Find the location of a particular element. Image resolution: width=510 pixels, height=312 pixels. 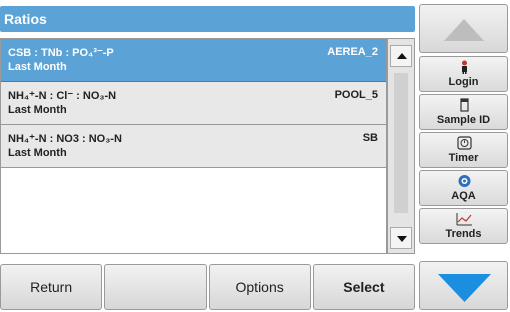

page-down-button is located at coordinates (463, 285).